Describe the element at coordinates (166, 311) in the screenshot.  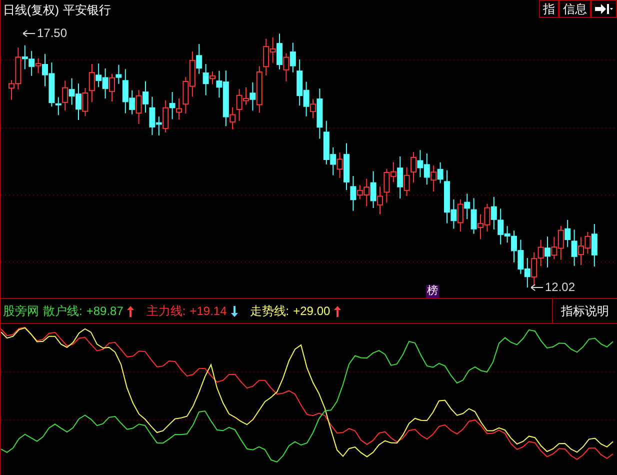
I see `indicator-label: 主力线:` at that location.